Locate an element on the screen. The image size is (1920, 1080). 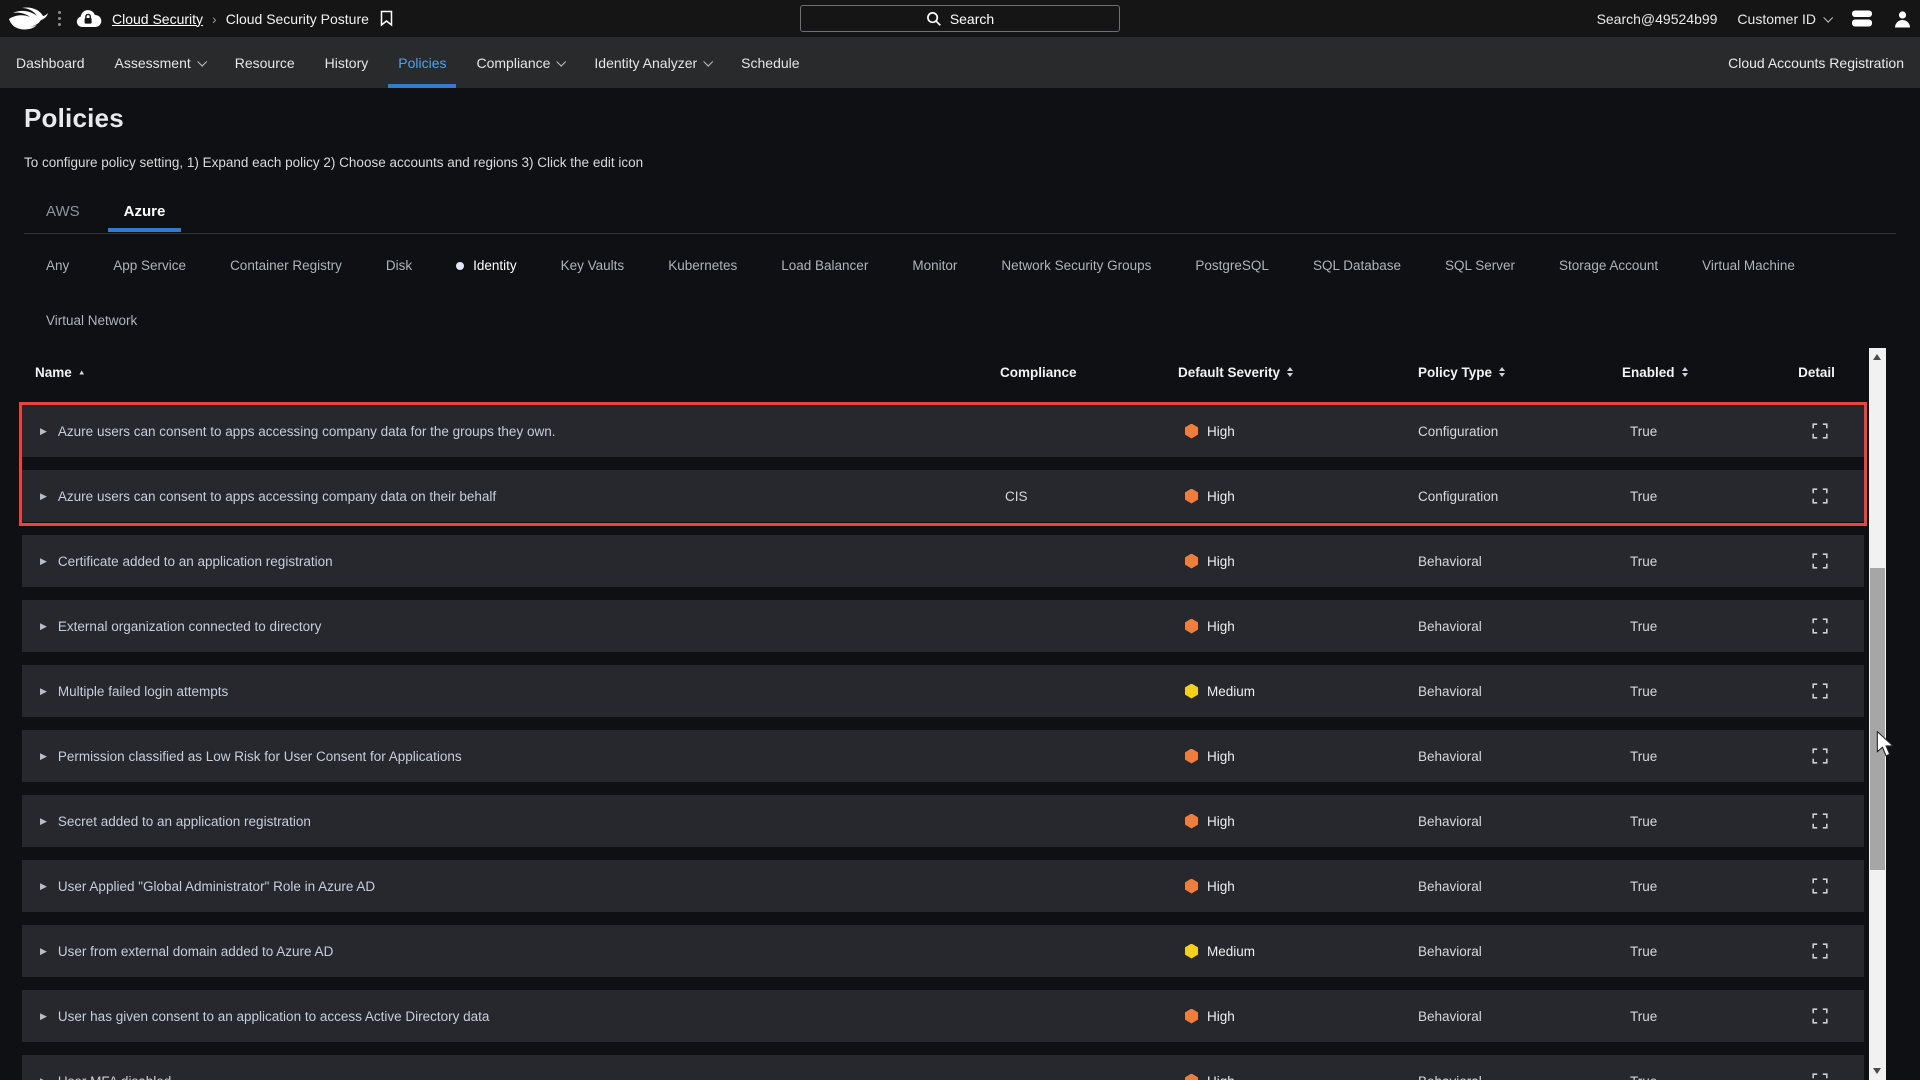
filter-chip-network-security-groups: Network Security Groups is located at coordinates (1076, 265).